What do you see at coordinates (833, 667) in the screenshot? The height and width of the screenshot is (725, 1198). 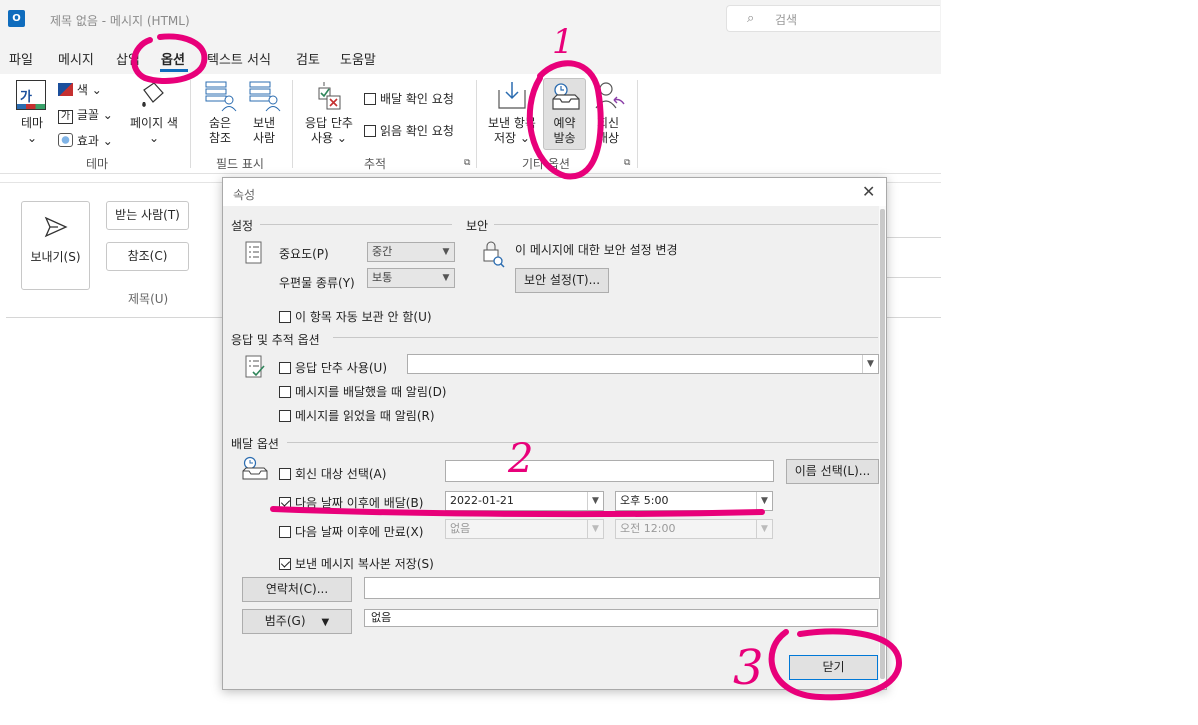 I see `close-button: 닫기` at bounding box center [833, 667].